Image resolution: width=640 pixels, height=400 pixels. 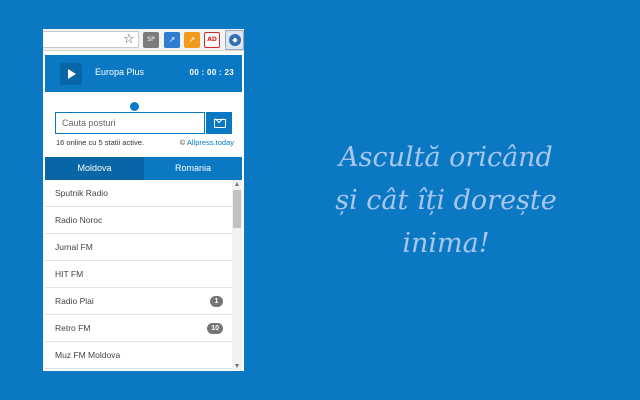 What do you see at coordinates (134, 106) in the screenshot?
I see `pointer-dot-icon` at bounding box center [134, 106].